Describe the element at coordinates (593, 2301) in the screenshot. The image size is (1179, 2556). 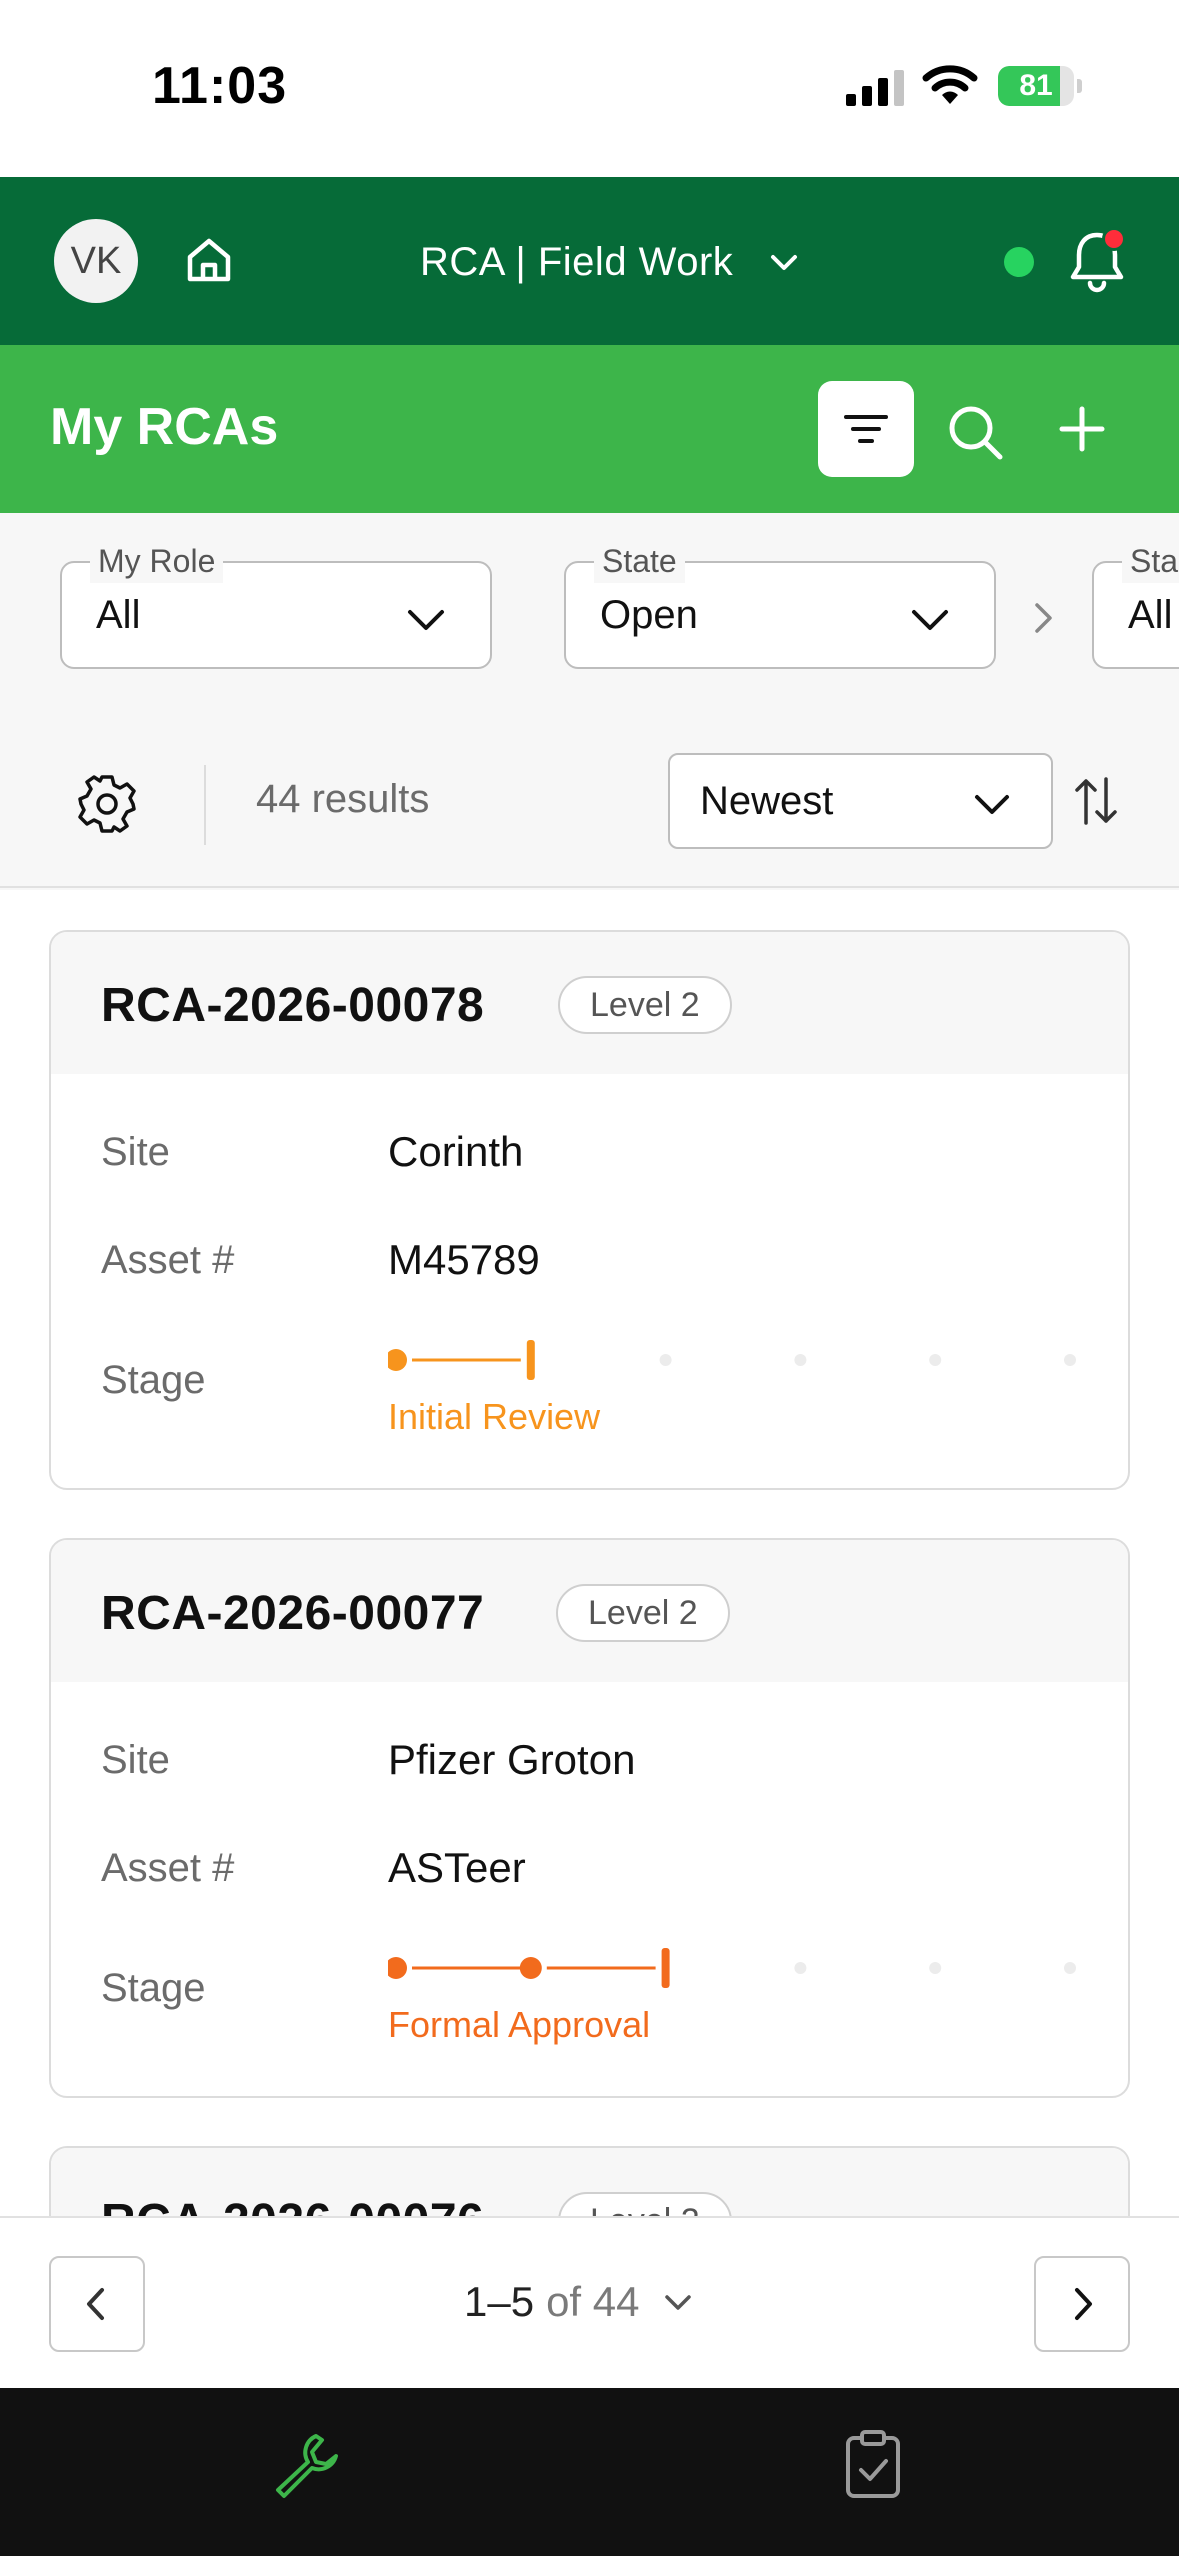
I see `page-total: of 44` at that location.